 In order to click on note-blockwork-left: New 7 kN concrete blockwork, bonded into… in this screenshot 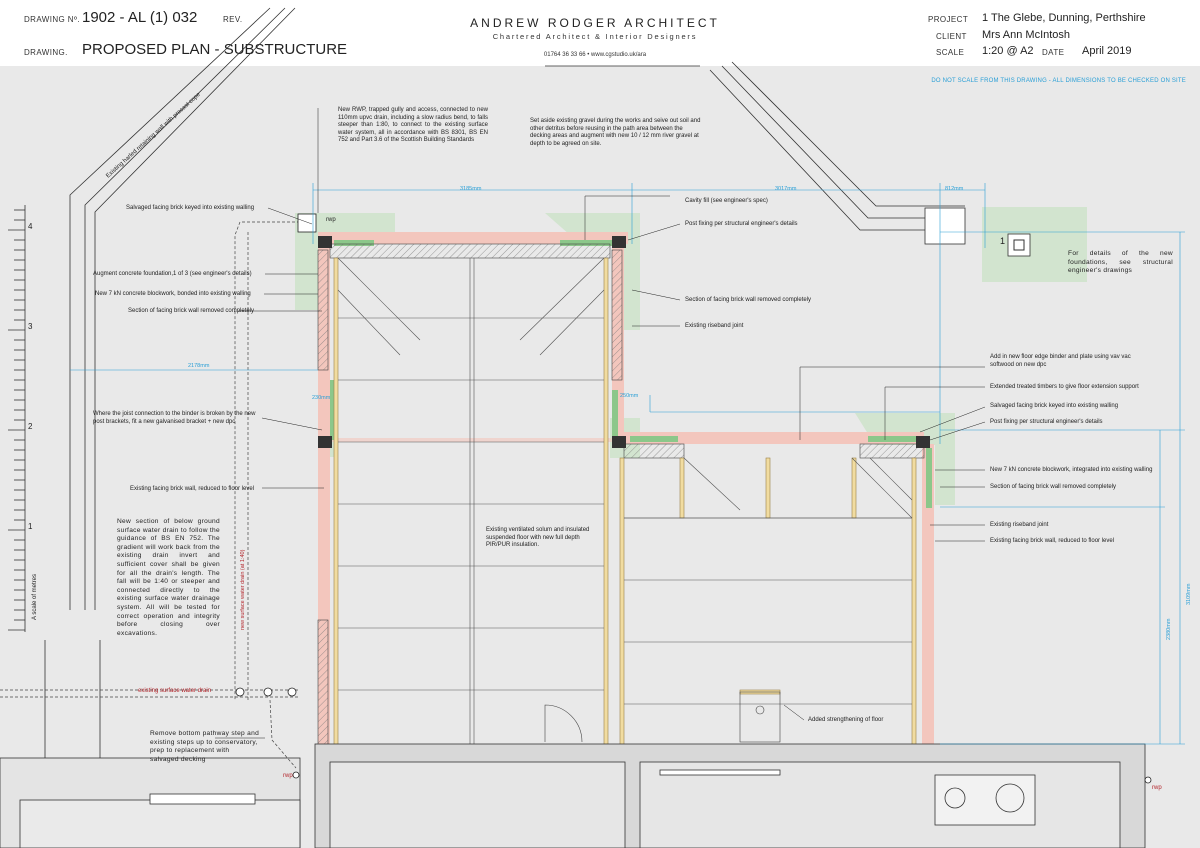, I will do `click(173, 294)`.